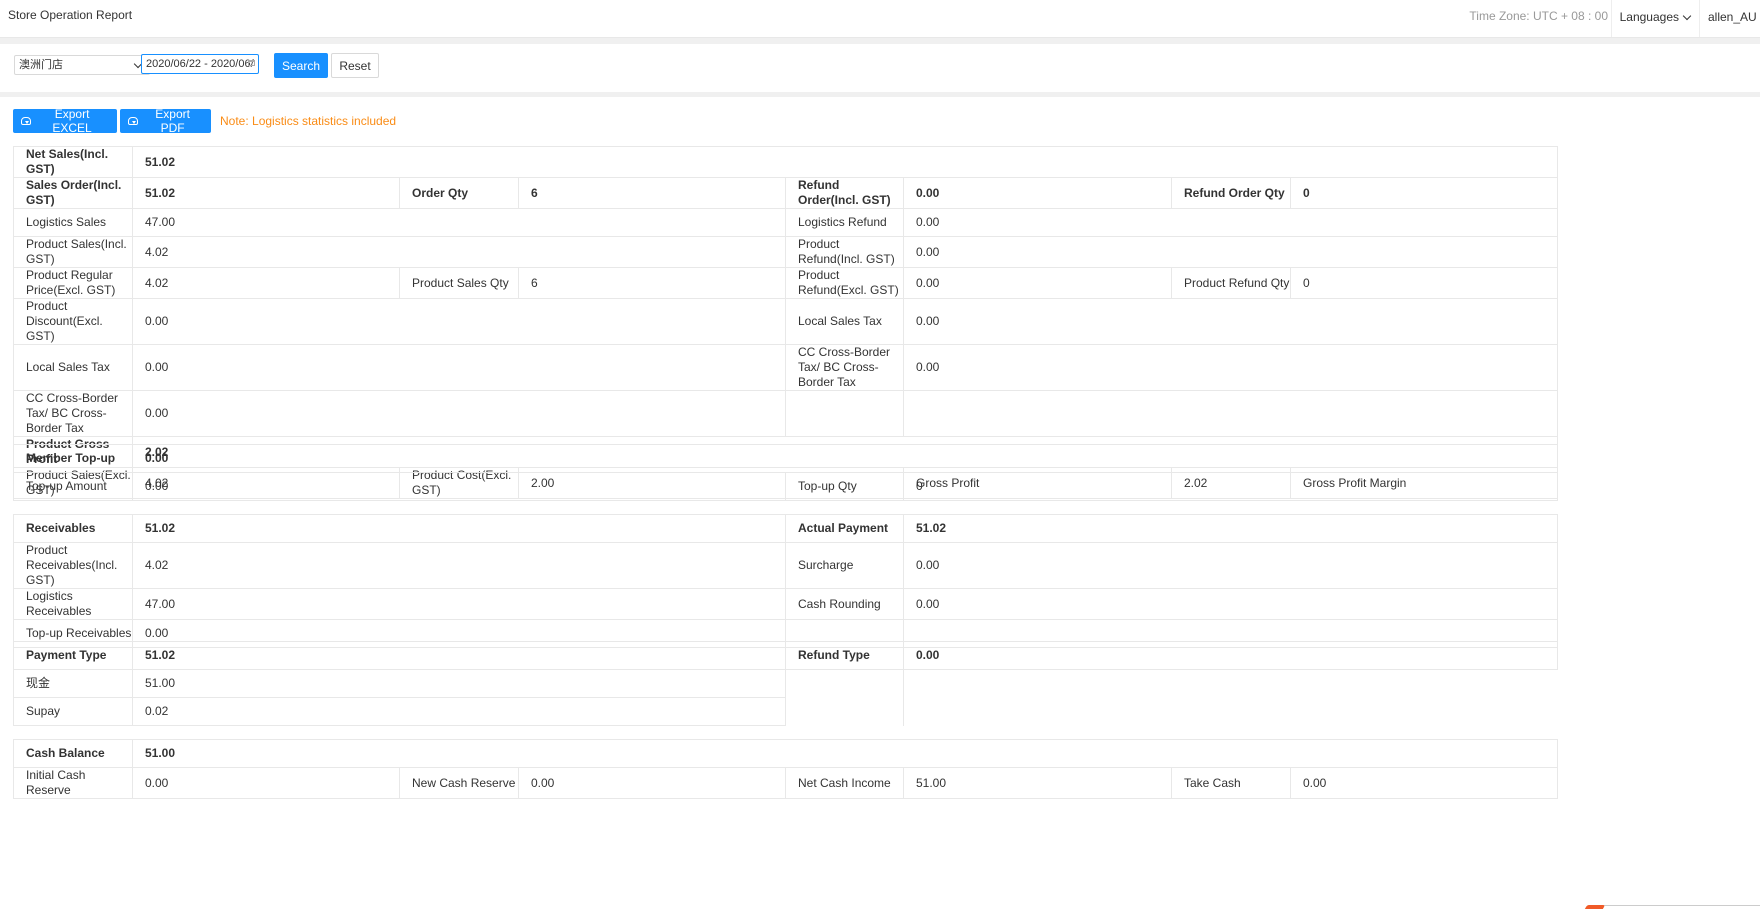  What do you see at coordinates (1230, 222) in the screenshot?
I see `logistics-refund-value: 0.00` at bounding box center [1230, 222].